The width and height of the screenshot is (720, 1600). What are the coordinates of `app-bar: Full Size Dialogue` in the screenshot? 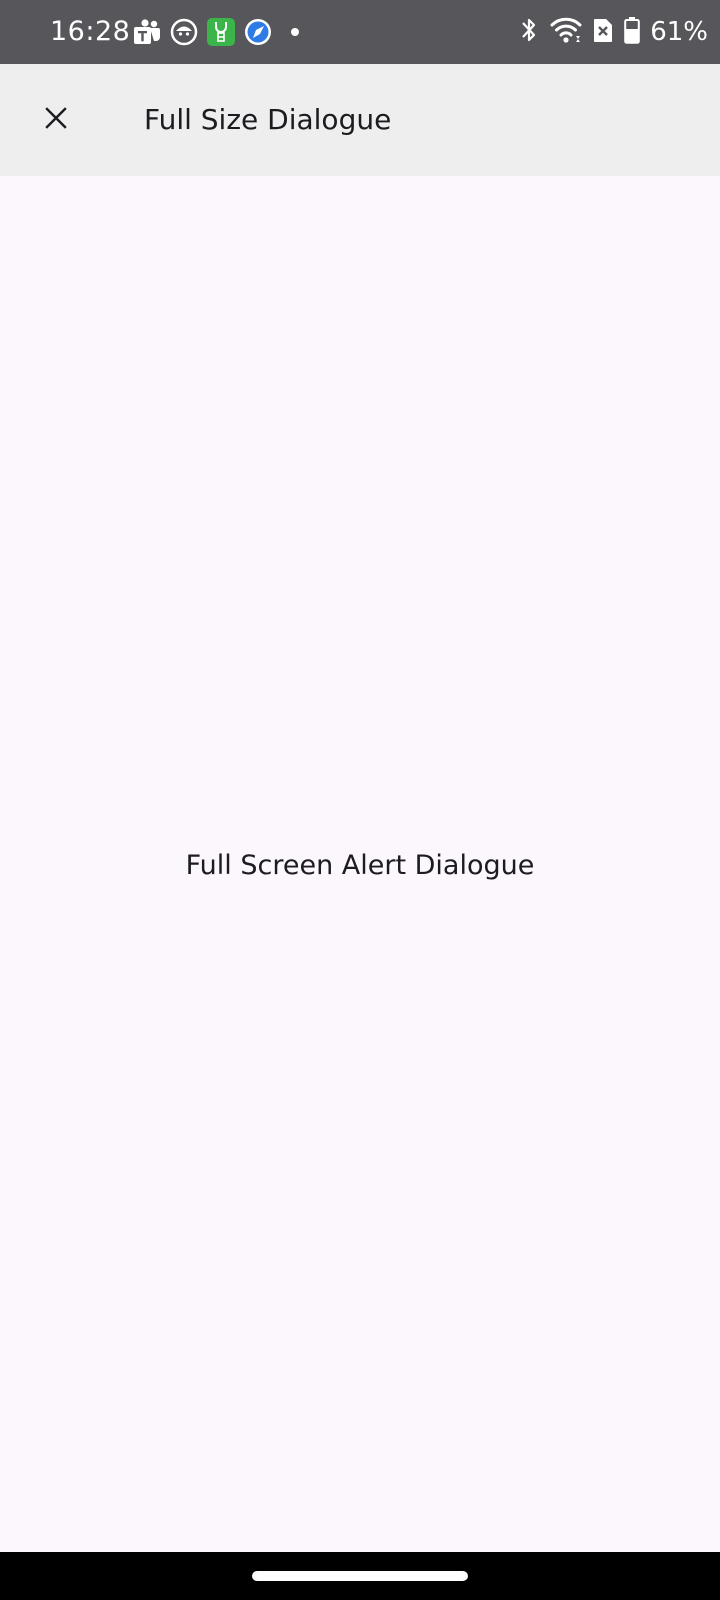 It's located at (360, 120).